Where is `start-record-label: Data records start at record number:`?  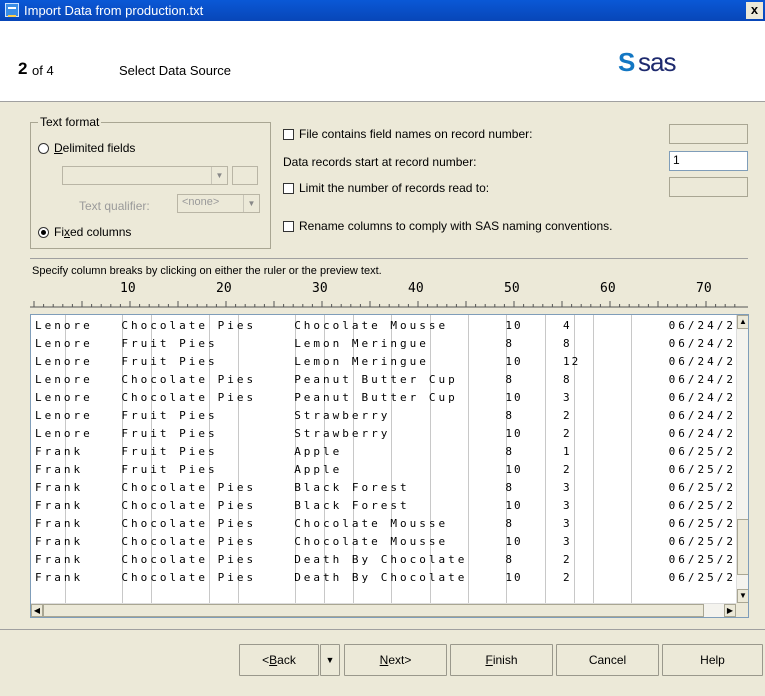
start-record-label: Data records start at record number: is located at coordinates (380, 162).